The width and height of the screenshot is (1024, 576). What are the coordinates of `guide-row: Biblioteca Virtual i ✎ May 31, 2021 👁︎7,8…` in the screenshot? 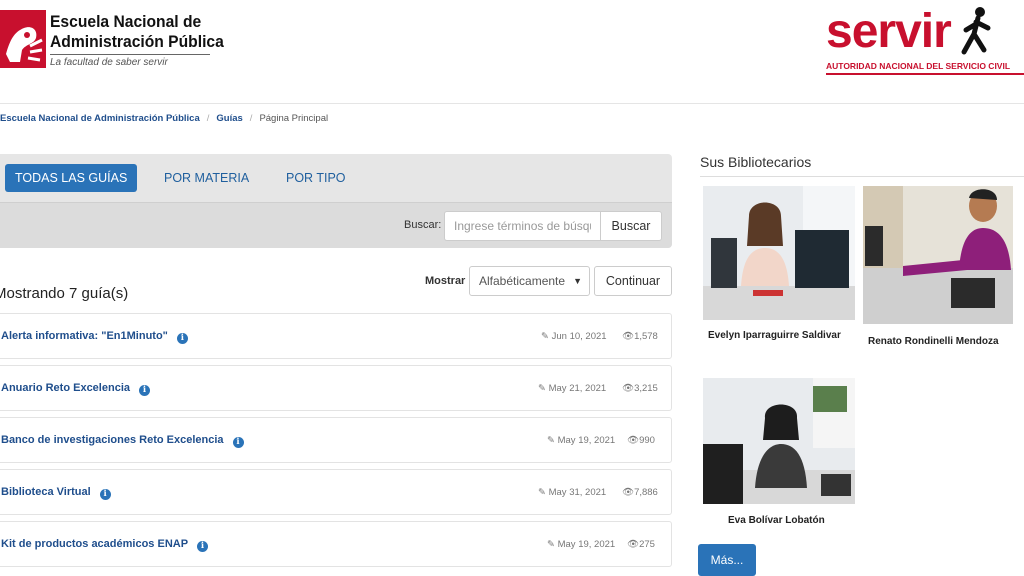 It's located at (336, 492).